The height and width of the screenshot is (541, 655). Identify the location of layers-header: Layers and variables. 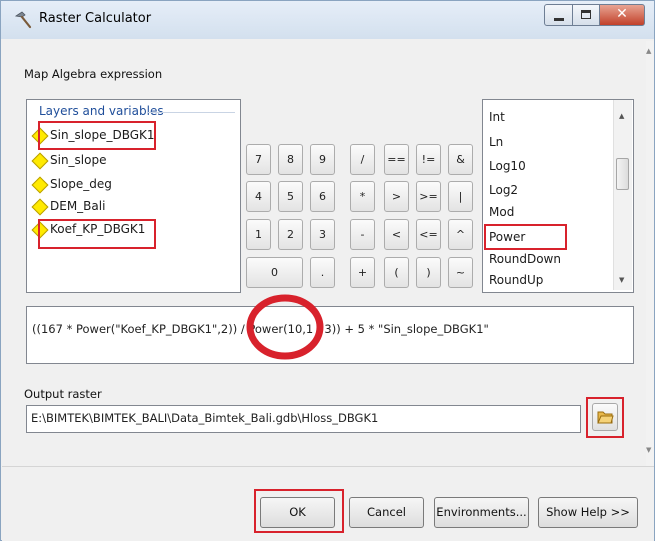
(101, 111).